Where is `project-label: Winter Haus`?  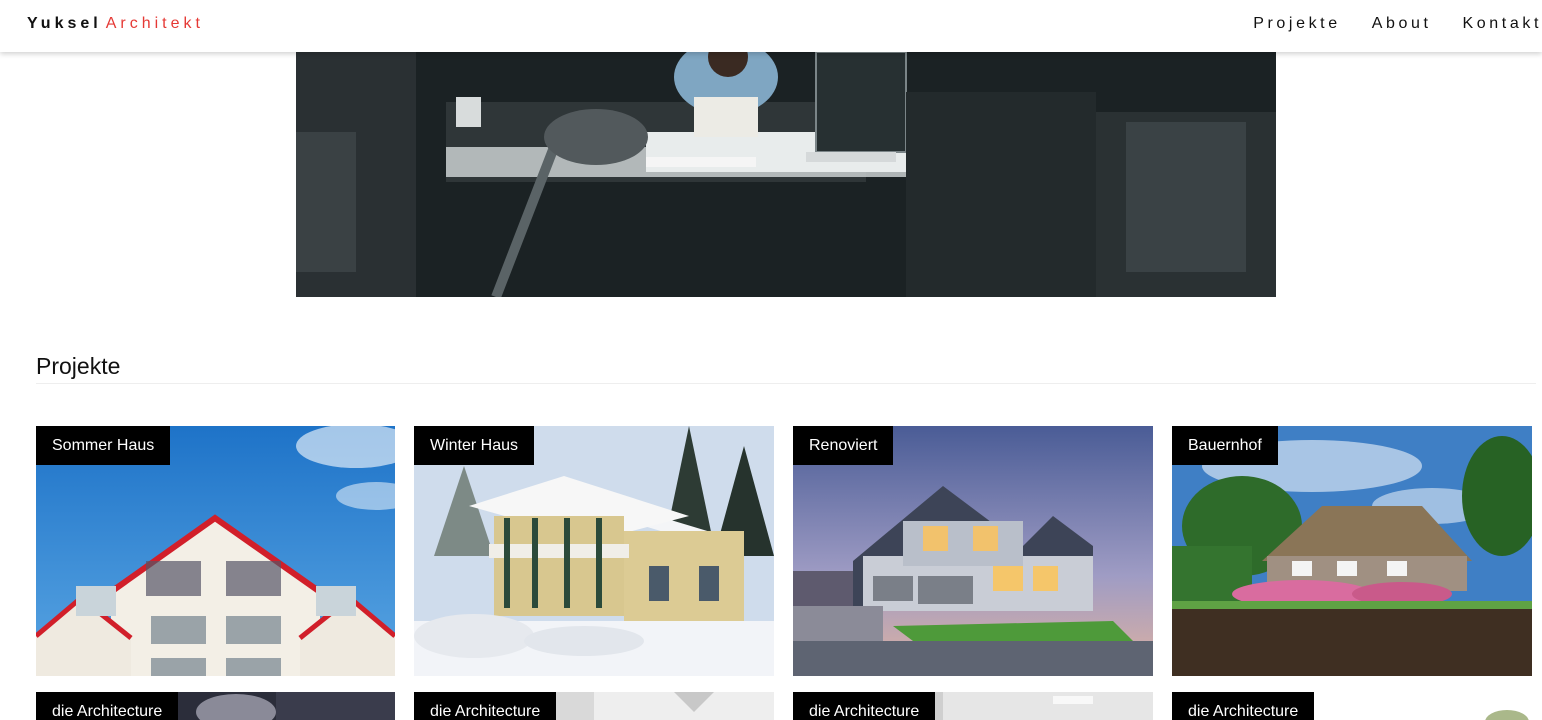
project-label: Winter Haus is located at coordinates (474, 445).